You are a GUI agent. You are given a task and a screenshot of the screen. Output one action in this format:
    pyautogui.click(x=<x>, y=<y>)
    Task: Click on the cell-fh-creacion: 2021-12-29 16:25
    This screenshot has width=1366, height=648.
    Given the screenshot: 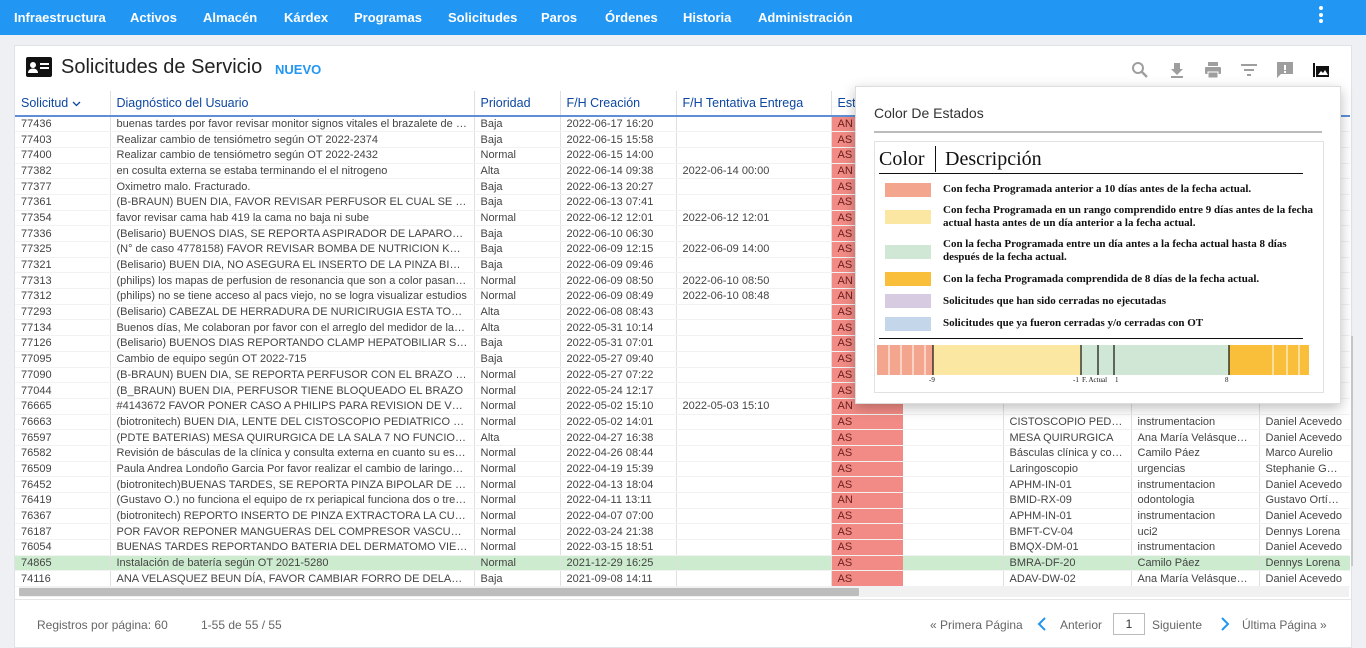 What is the action you would take?
    pyautogui.click(x=618, y=563)
    